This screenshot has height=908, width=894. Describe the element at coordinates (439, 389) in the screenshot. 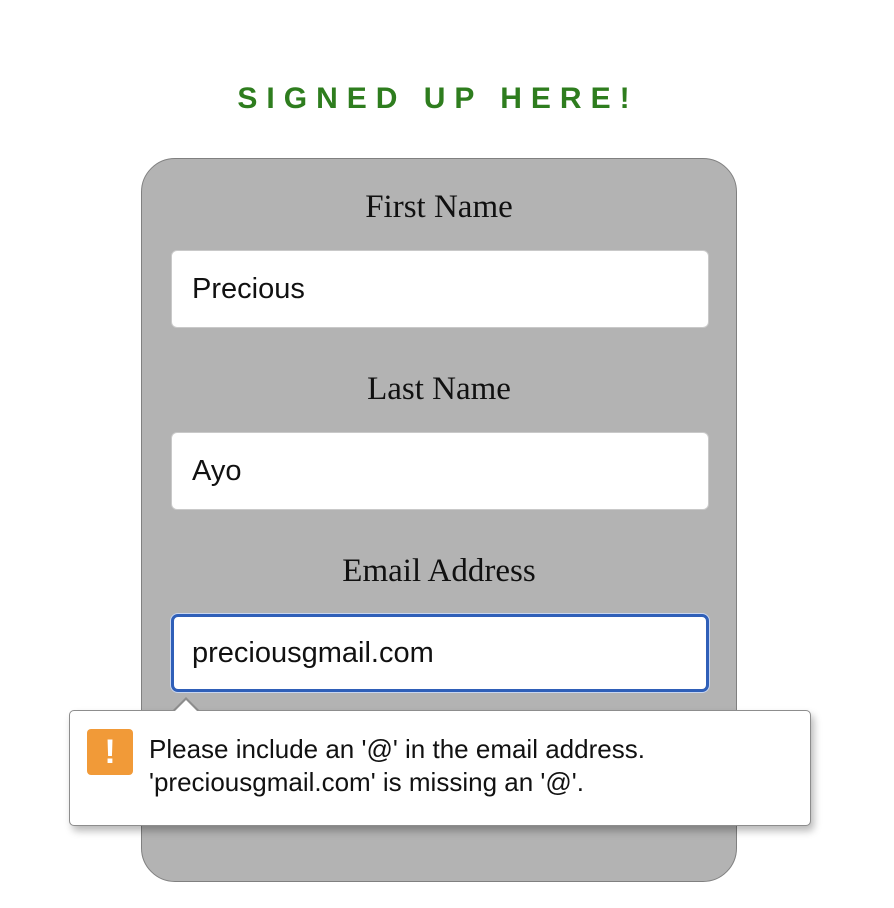

I see `last-name-label: Last Name` at that location.